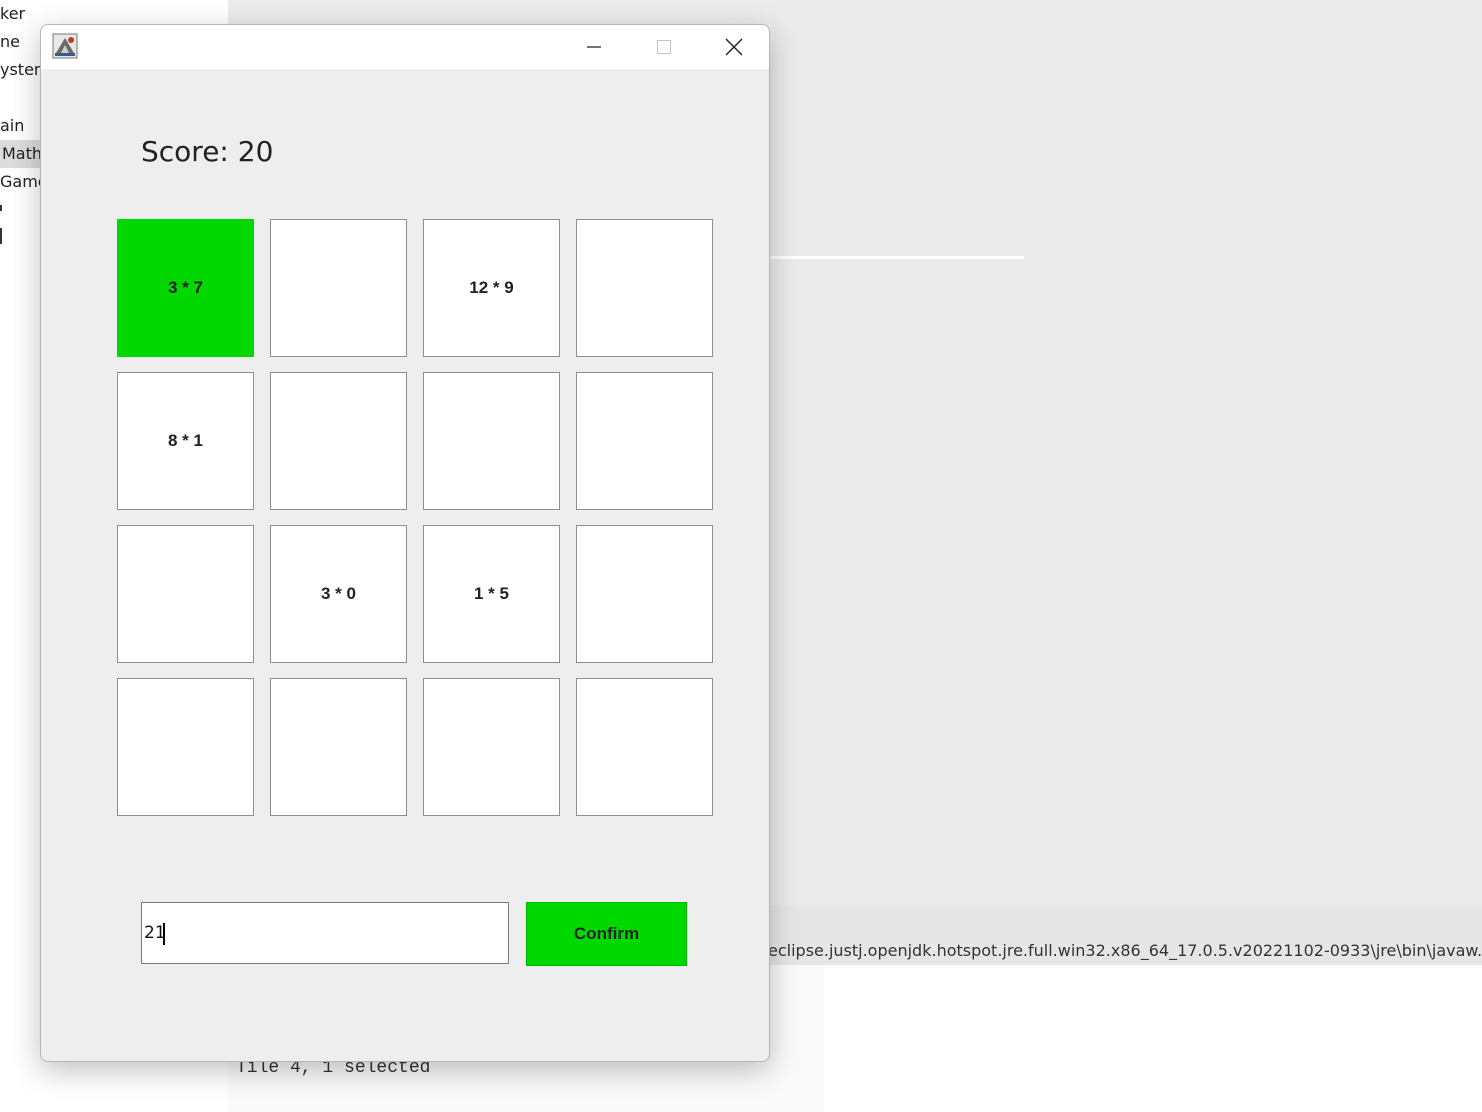 The height and width of the screenshot is (1112, 1482). Describe the element at coordinates (185, 288) in the screenshot. I see `tile-r1-c1: 3 * 7` at that location.